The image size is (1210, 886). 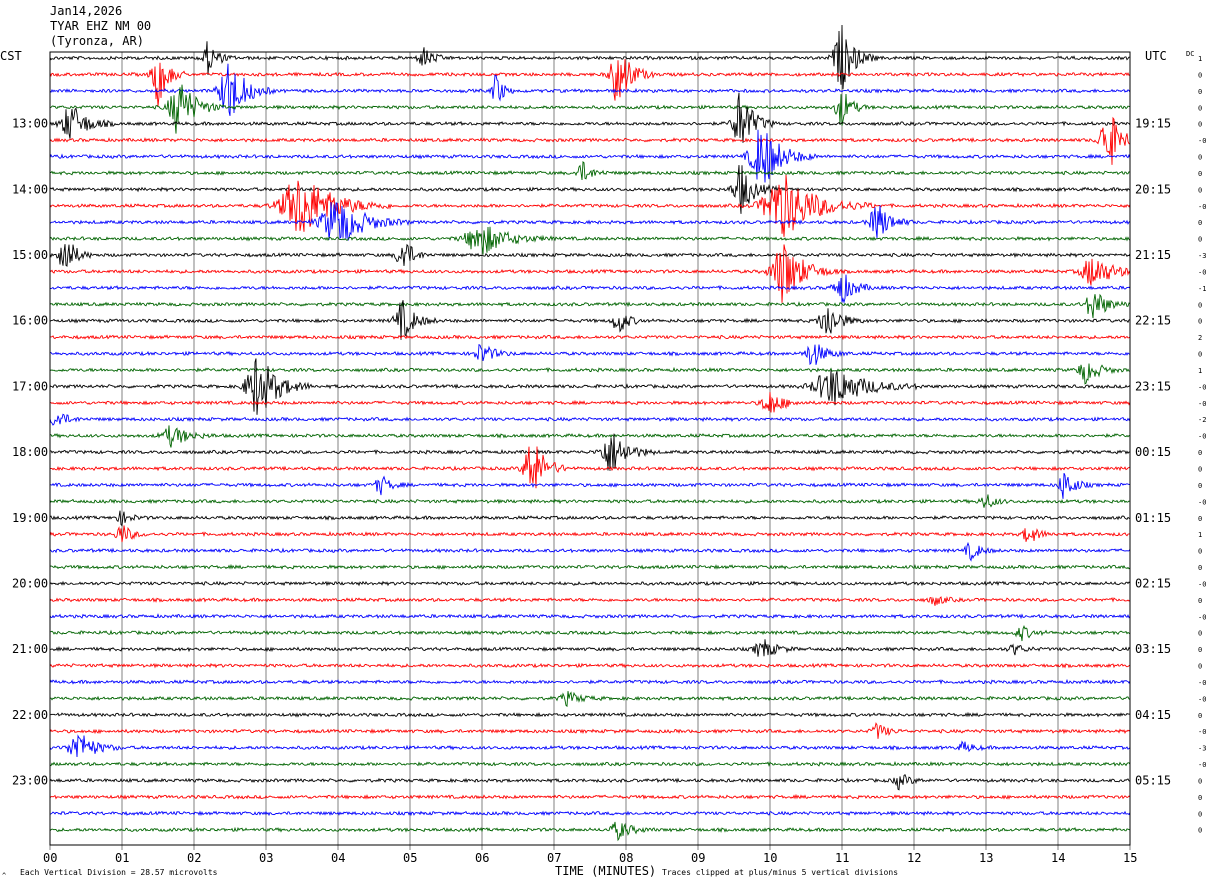 What do you see at coordinates (1202, 289) in the screenshot?
I see `dc-offset-label: -1` at bounding box center [1202, 289].